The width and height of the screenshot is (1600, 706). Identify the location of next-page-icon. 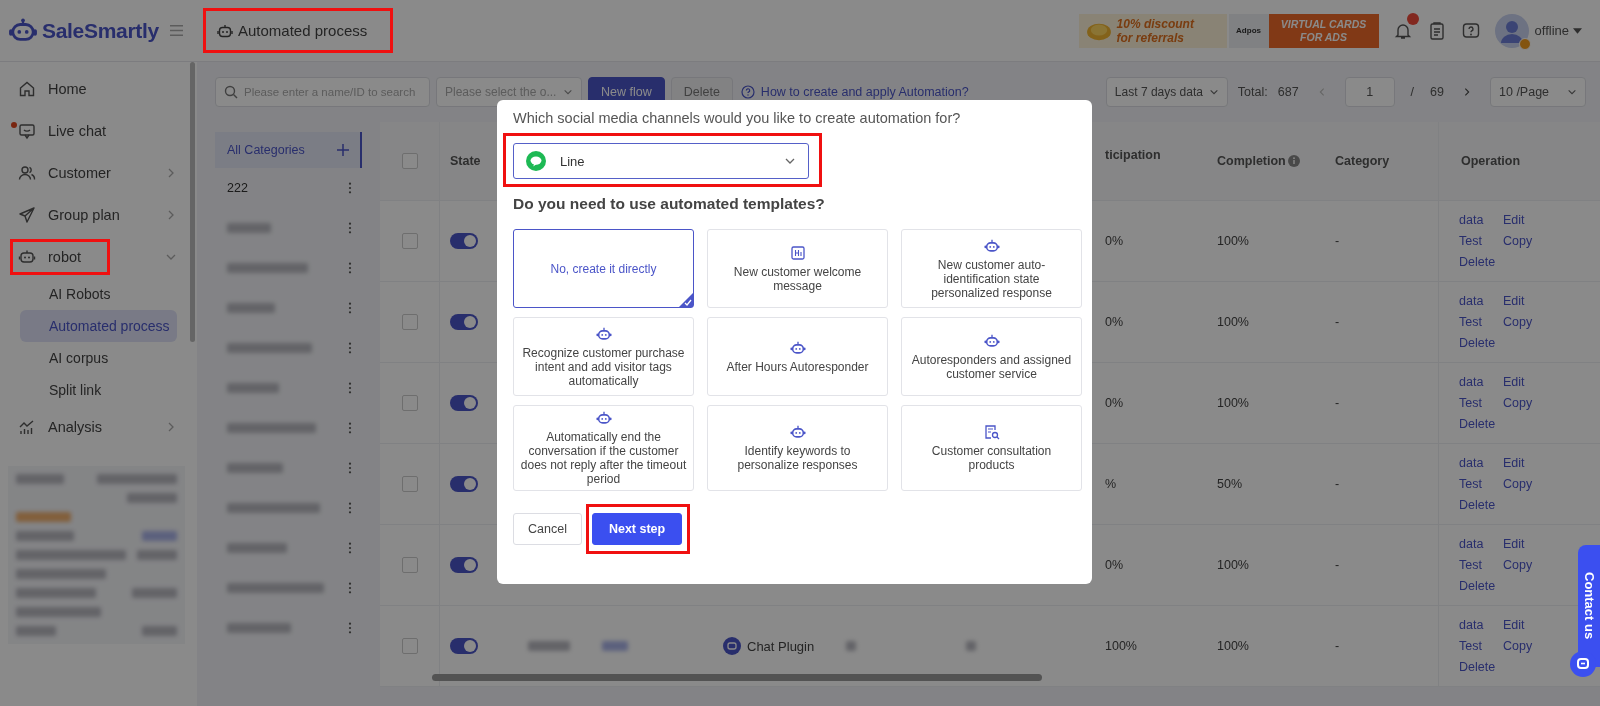
(1467, 92).